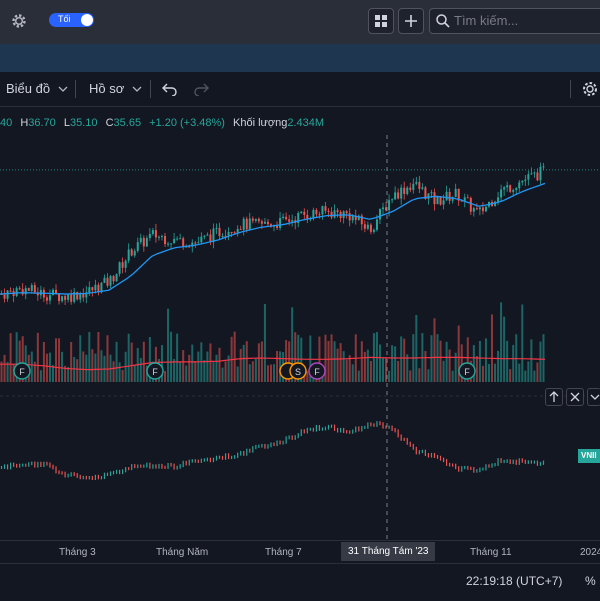  What do you see at coordinates (590, 89) in the screenshot?
I see `chart-settings-icon` at bounding box center [590, 89].